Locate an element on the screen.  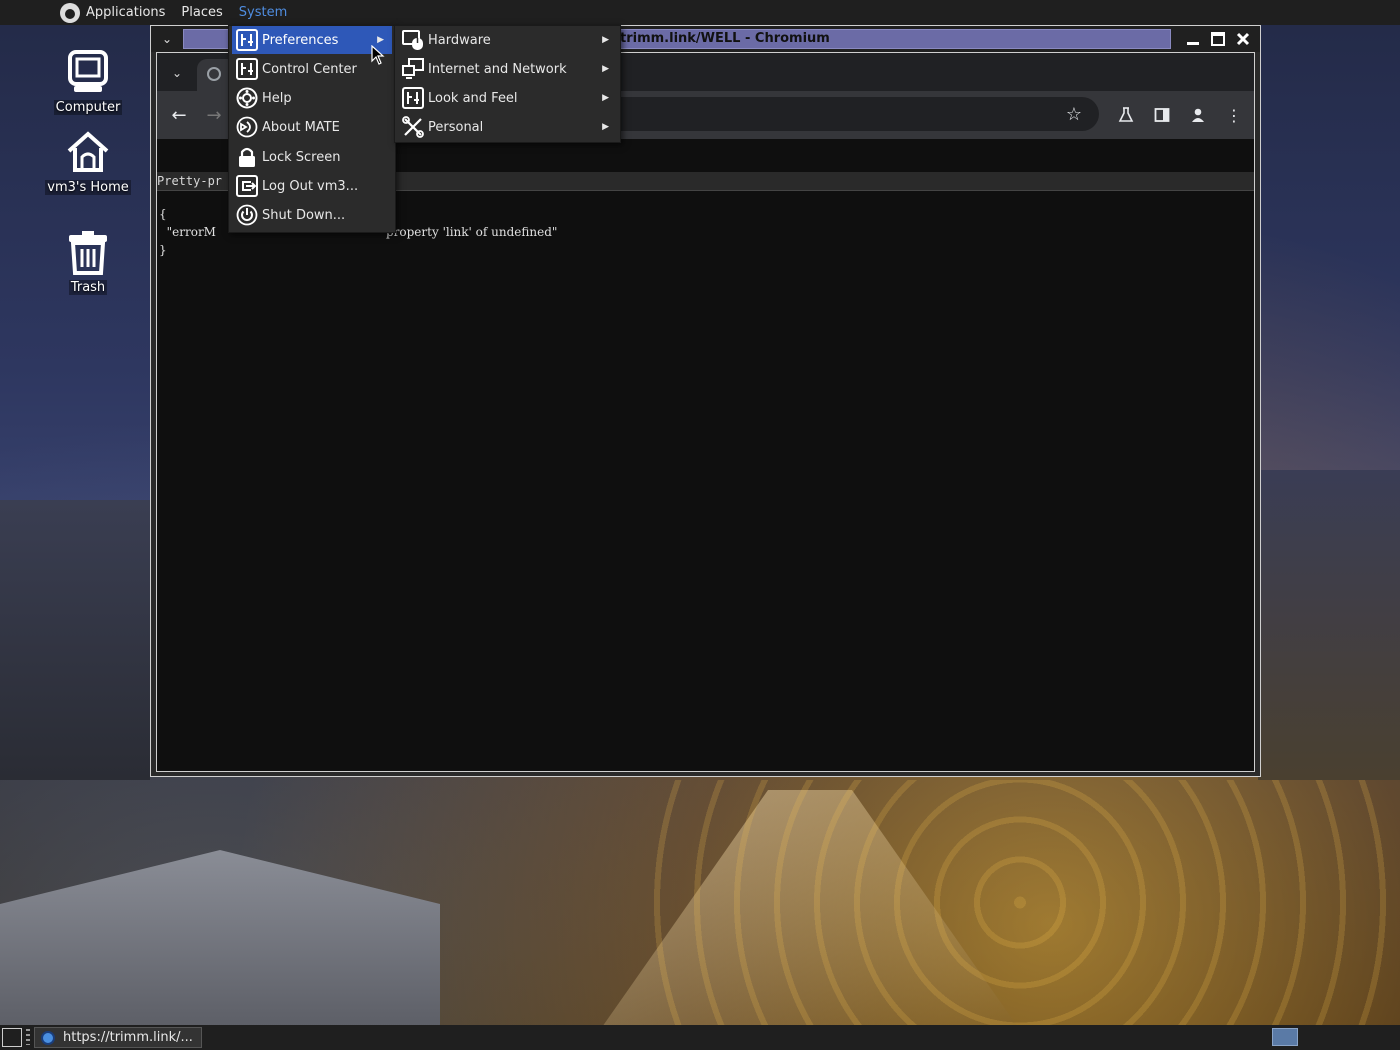
wallpaper-lights is located at coordinates (1020, 902).